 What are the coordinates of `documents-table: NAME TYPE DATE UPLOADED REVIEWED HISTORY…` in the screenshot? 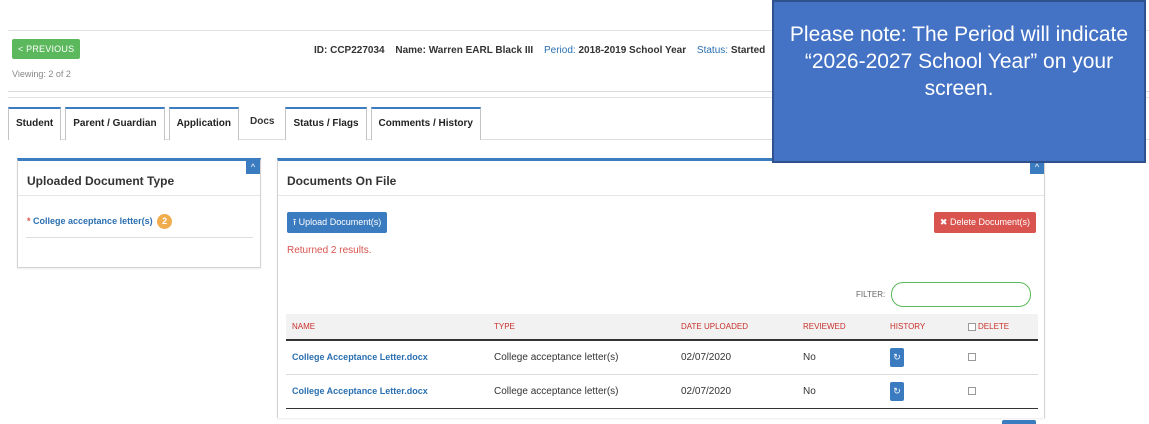 It's located at (662, 361).